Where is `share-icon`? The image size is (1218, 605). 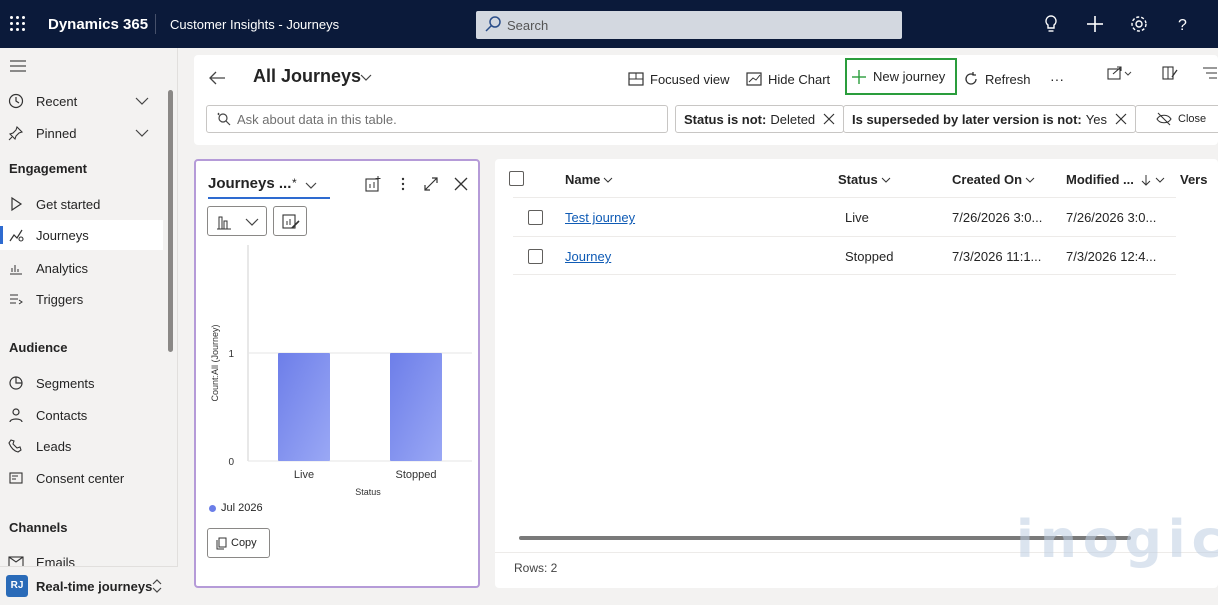 share-icon is located at coordinates (1121, 73).